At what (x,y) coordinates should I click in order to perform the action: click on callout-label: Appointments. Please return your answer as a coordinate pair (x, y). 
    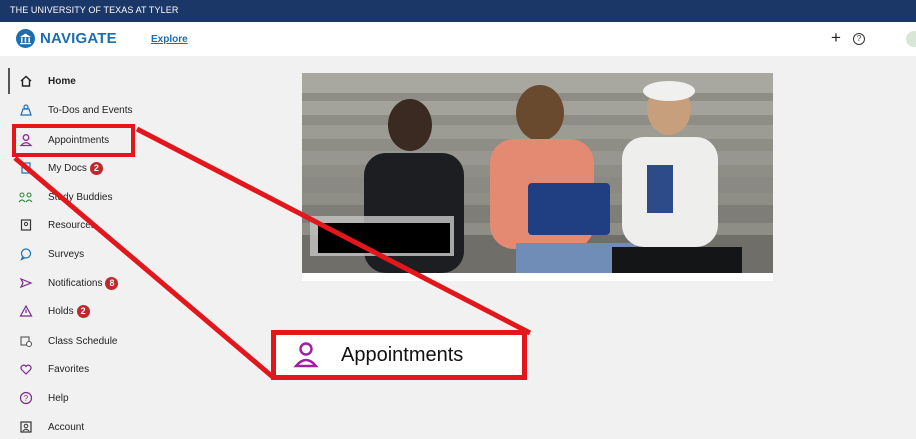
    Looking at the image, I should click on (402, 354).